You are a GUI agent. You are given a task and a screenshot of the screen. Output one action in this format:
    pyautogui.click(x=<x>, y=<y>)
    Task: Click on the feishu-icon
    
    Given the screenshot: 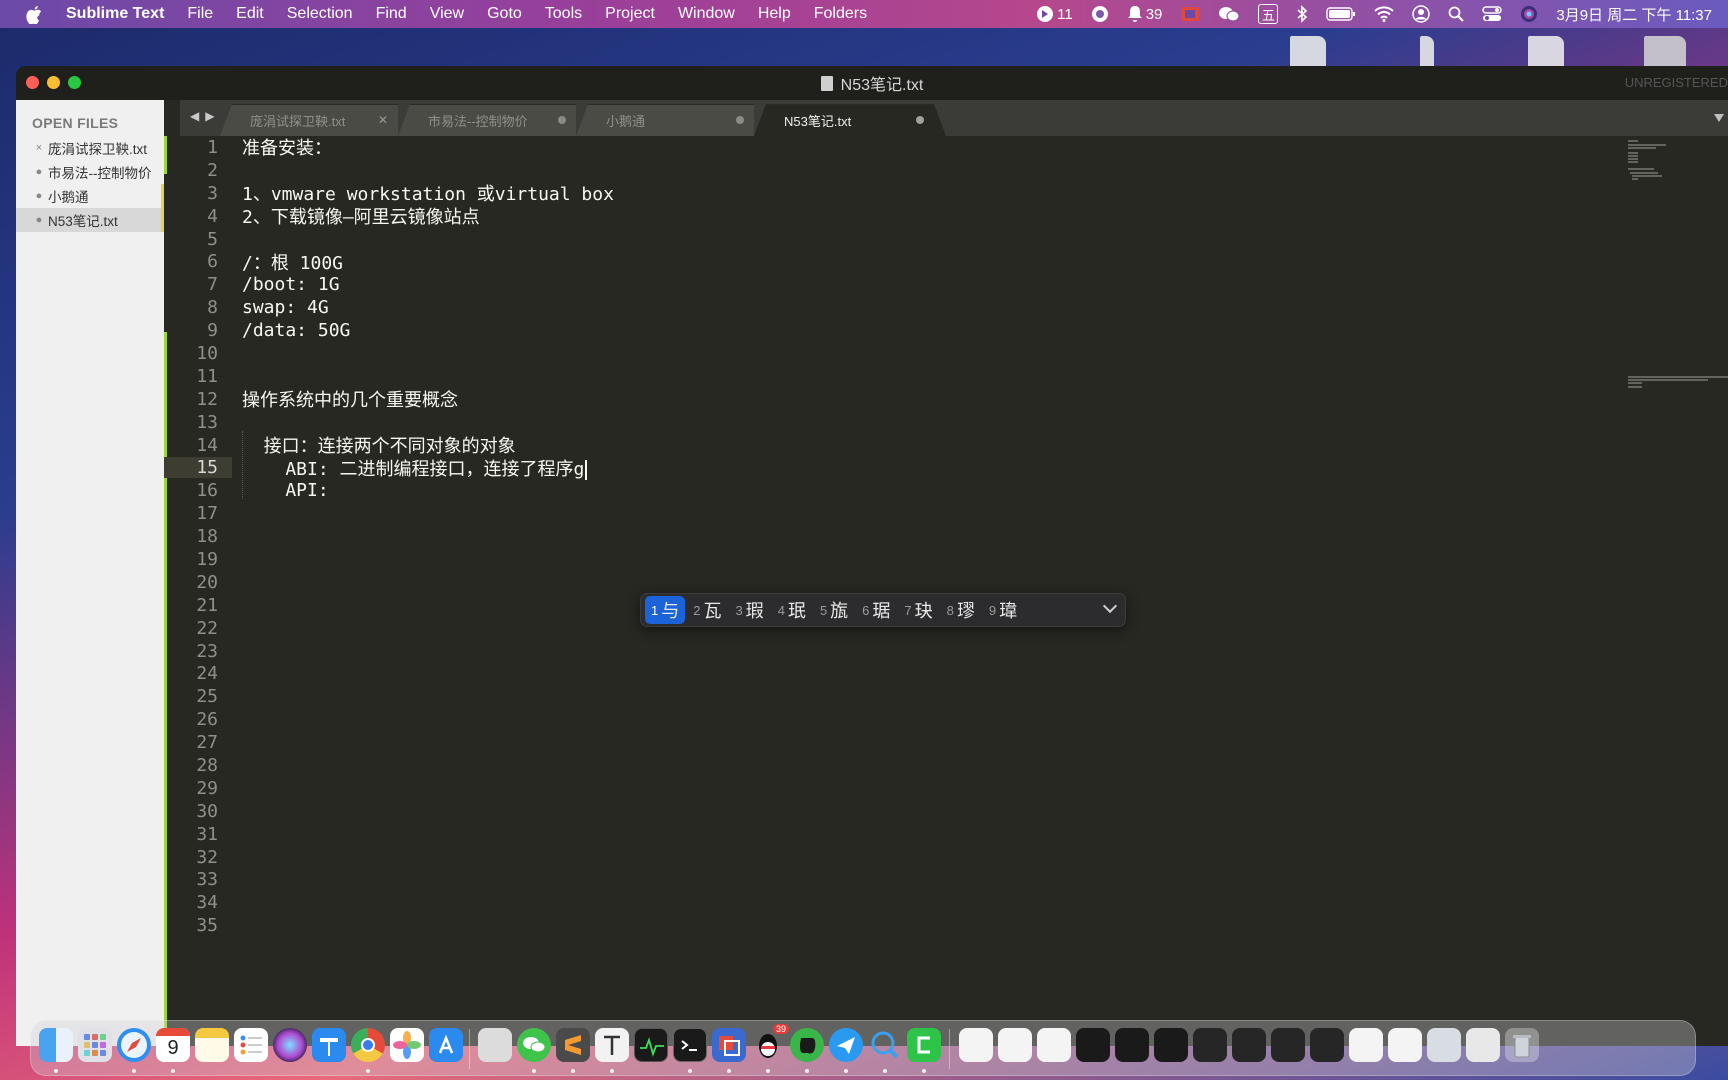 What is the action you would take?
    pyautogui.click(x=846, y=1045)
    